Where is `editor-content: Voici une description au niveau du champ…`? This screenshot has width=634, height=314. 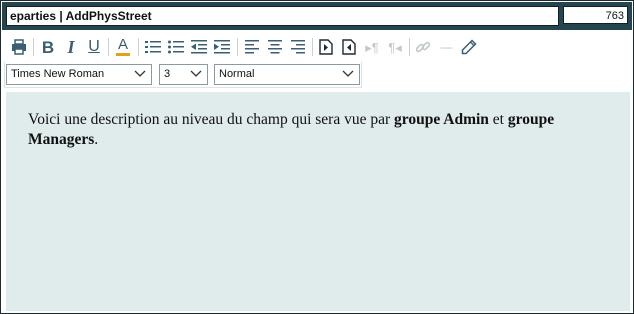 editor-content: Voici une description au niveau du champ… is located at coordinates (318, 130).